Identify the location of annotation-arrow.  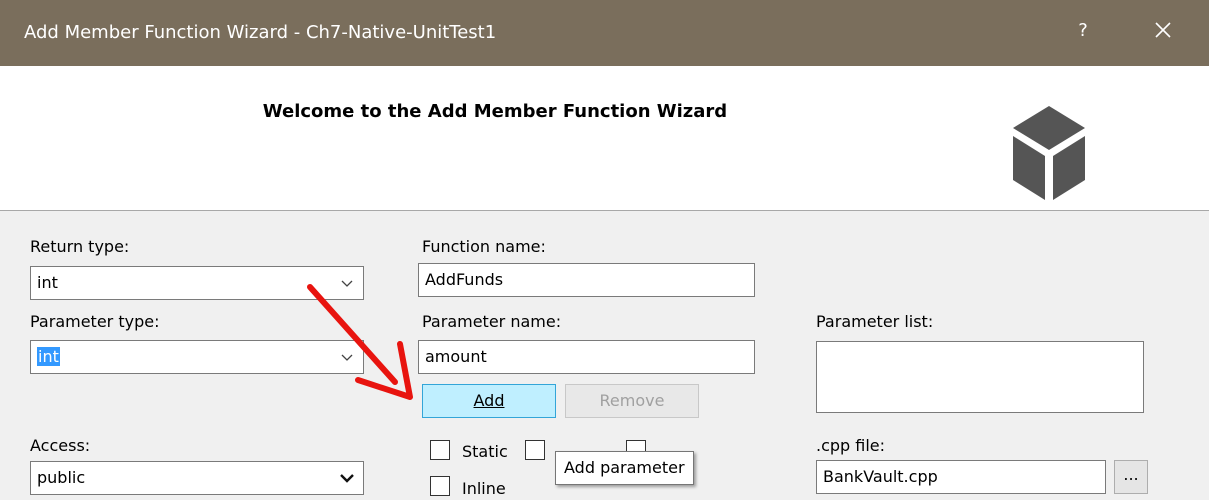
(360, 342).